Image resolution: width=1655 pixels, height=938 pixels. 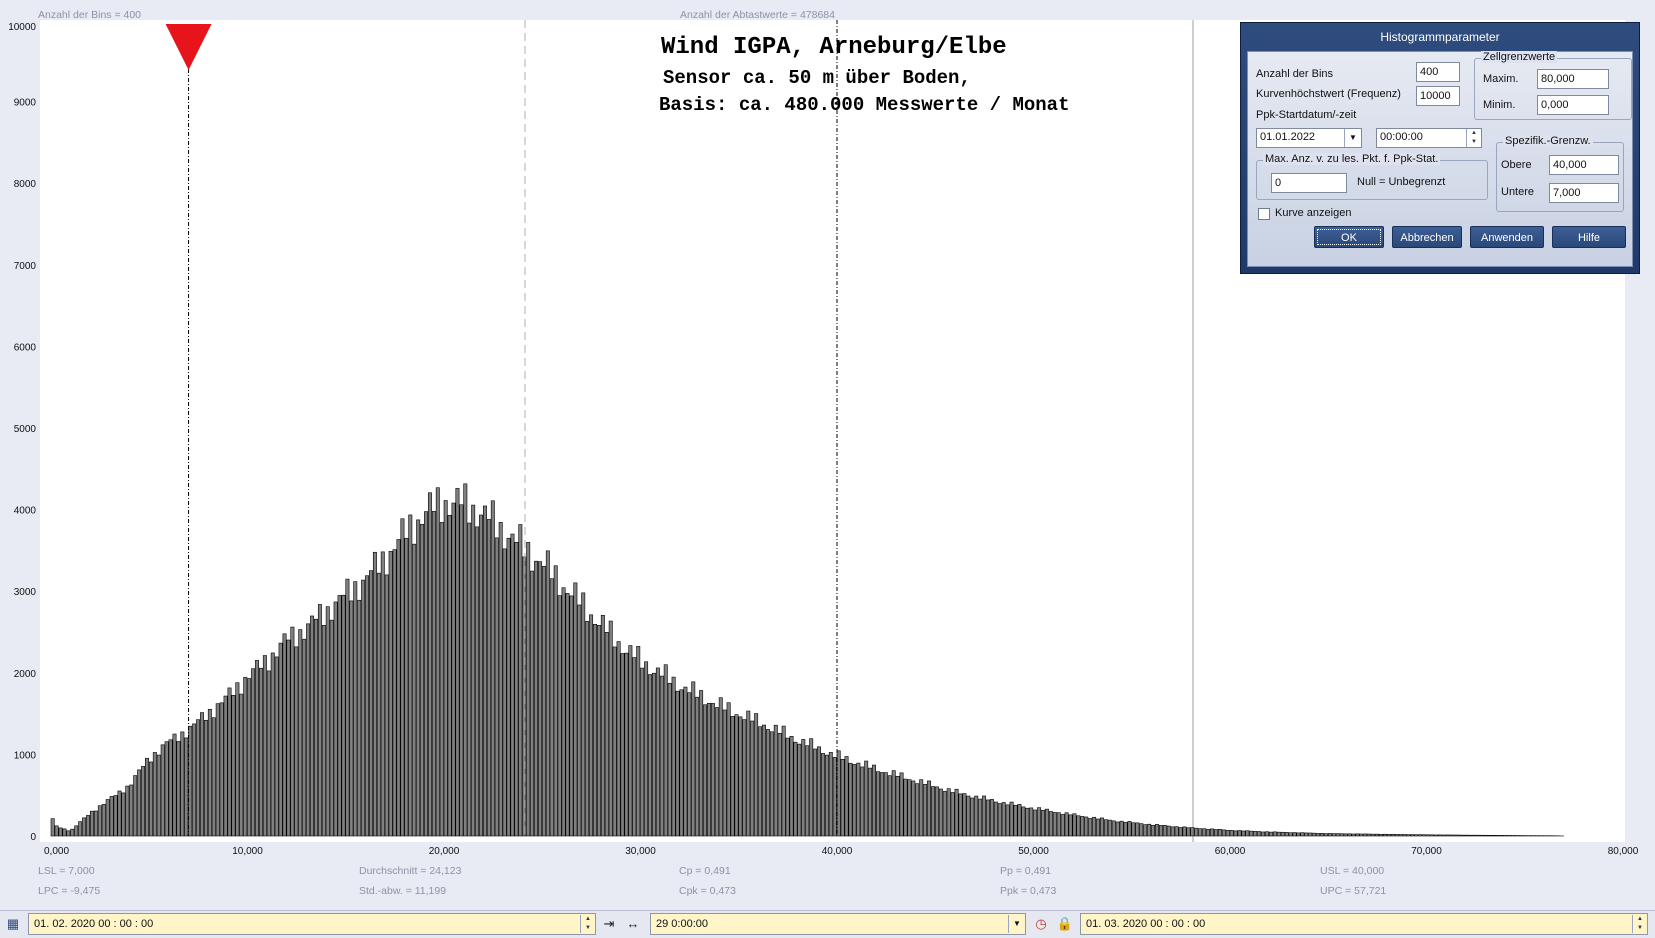 I want to click on expand-arrows-icon: ↔, so click(x=633, y=924).